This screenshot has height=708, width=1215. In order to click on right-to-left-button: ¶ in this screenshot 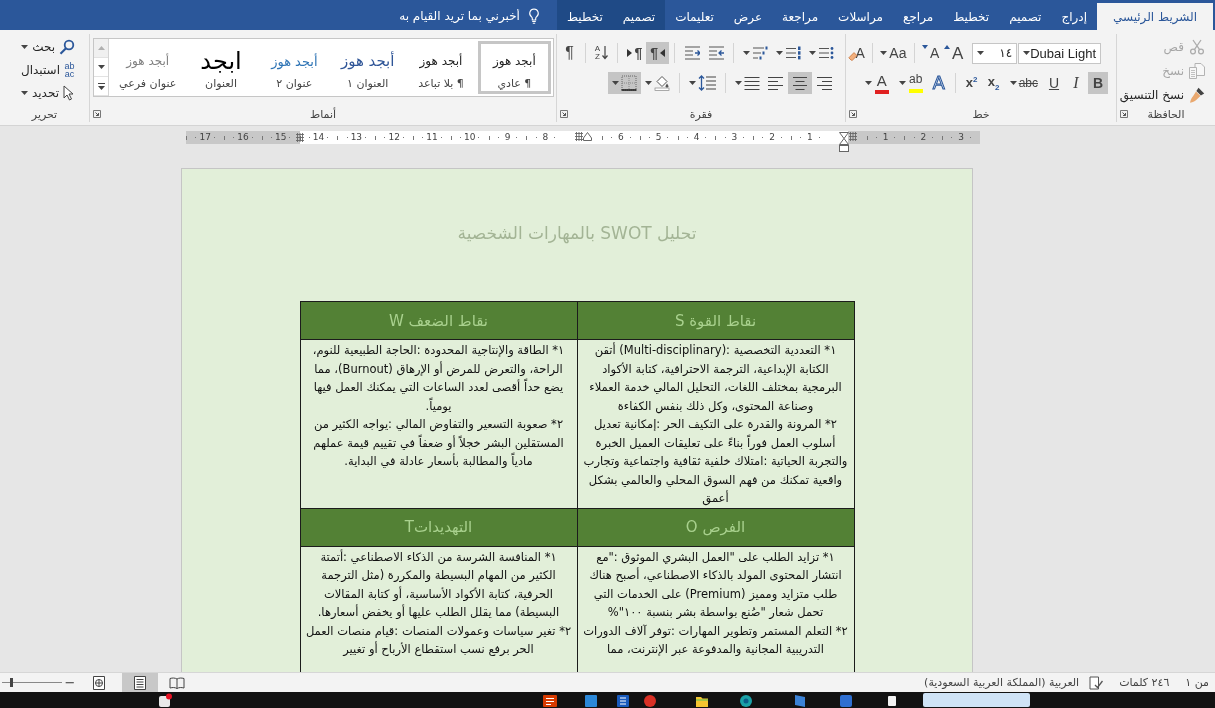, I will do `click(657, 53)`.